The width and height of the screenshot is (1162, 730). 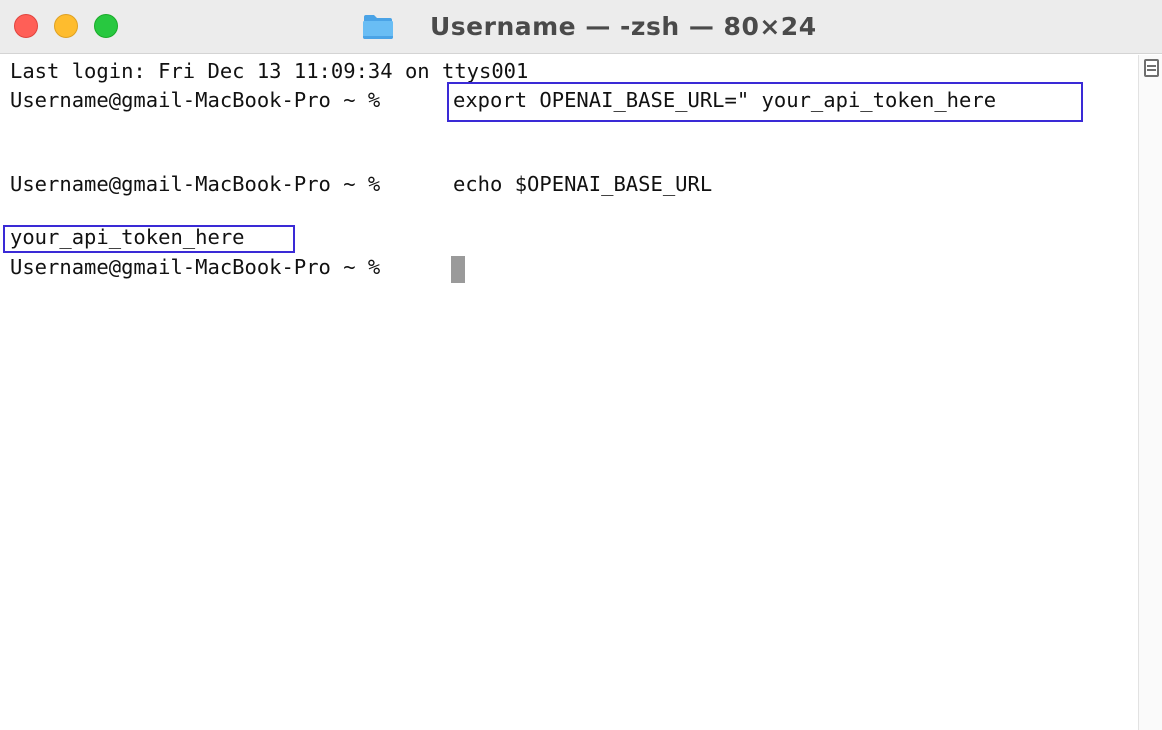 What do you see at coordinates (201, 267) in the screenshot?
I see `prompt-line-3-prompt: Username@gmail-MacBook-Pro ~ %` at bounding box center [201, 267].